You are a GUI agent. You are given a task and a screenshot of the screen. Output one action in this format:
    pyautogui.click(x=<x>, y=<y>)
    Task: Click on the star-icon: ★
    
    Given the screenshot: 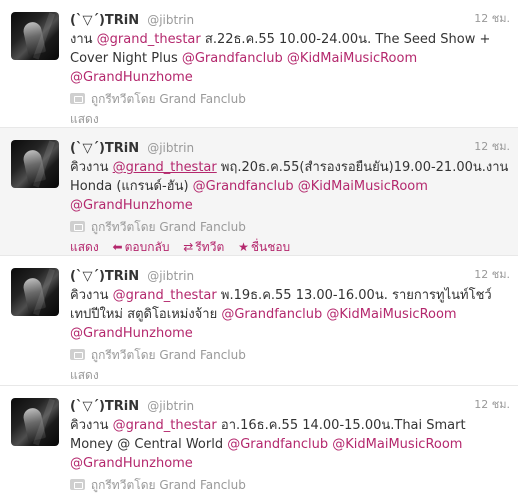 What is the action you would take?
    pyautogui.click(x=243, y=247)
    